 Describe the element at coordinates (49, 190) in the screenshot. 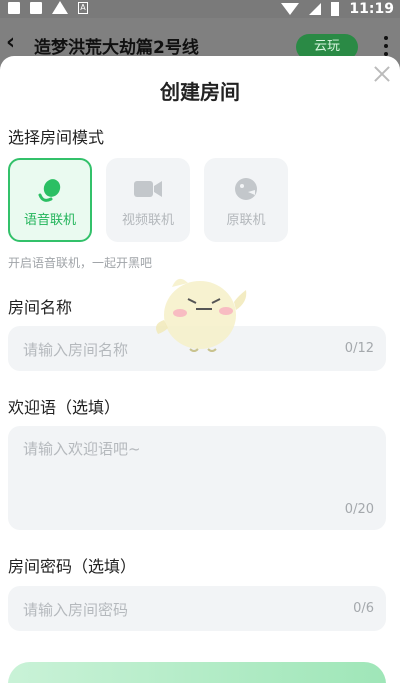

I see `microphone-icon` at that location.